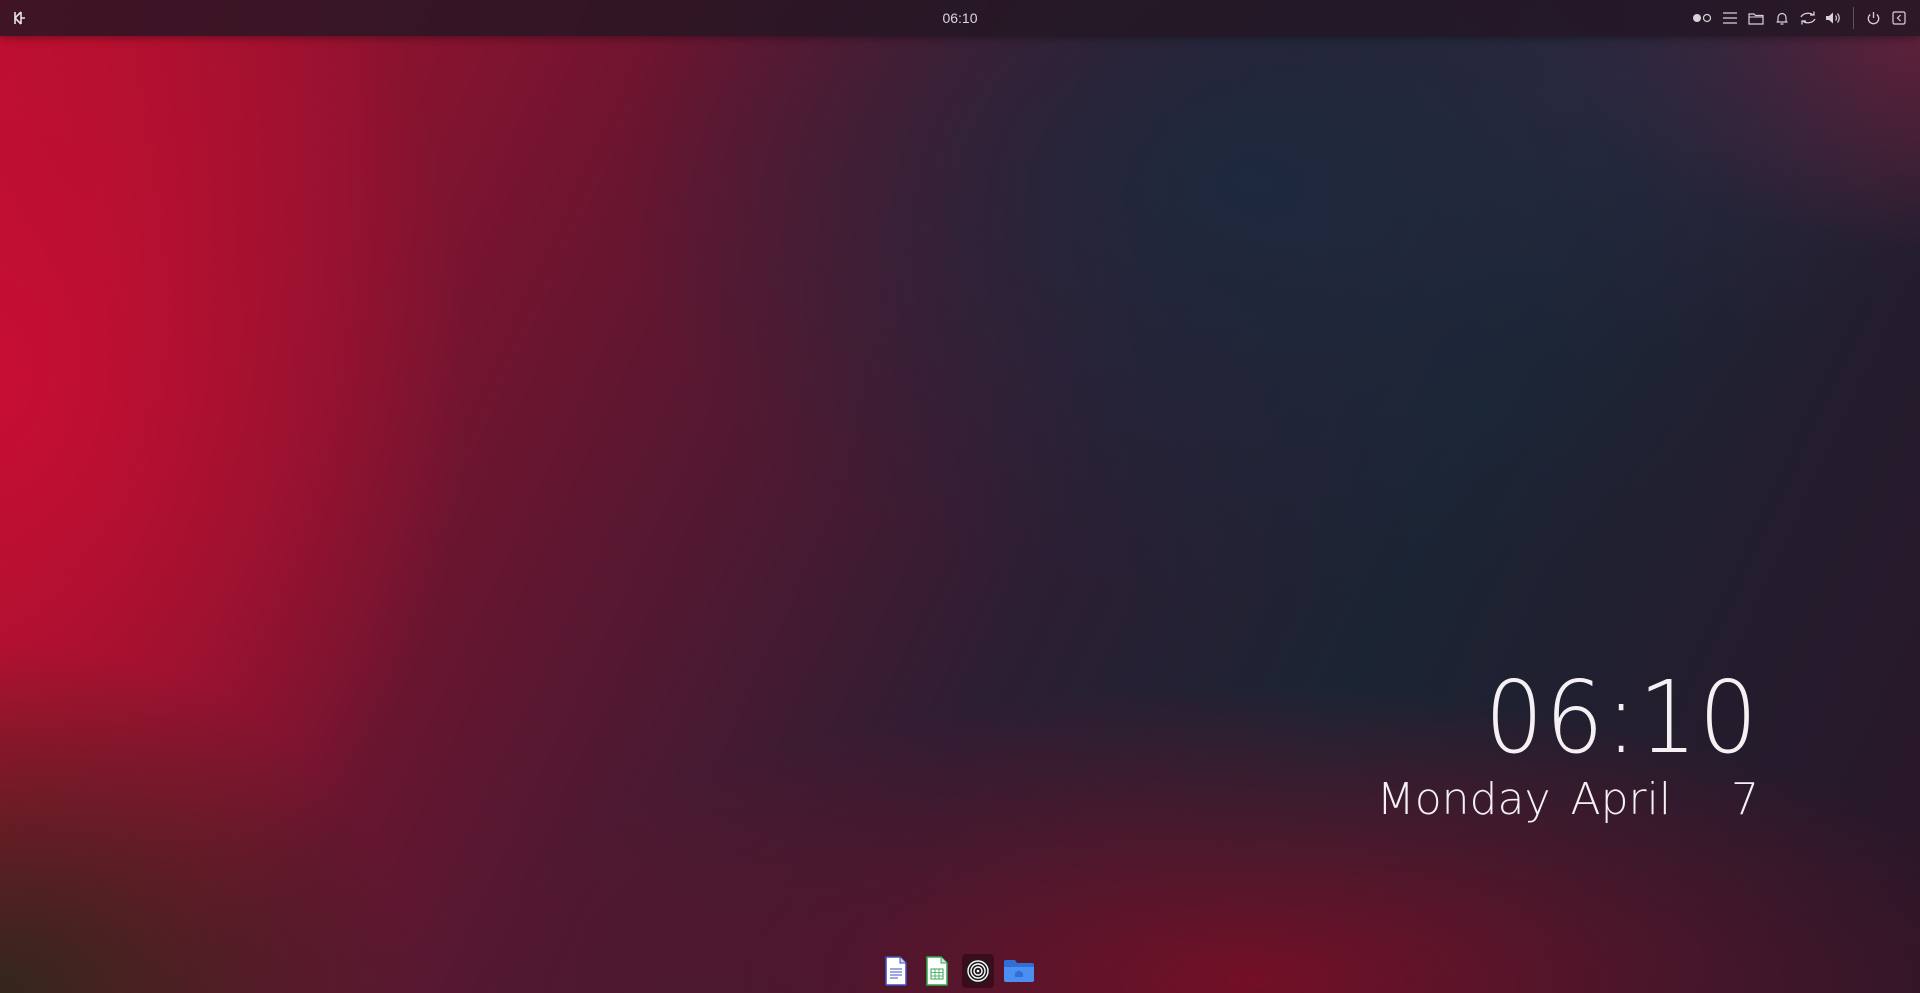 This screenshot has width=1920, height=993. Describe the element at coordinates (1702, 18) in the screenshot. I see `activities-pager-icon` at that location.